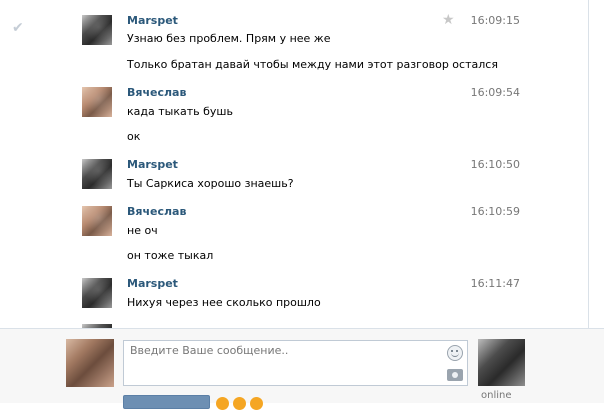  I want to click on message-text: Нихуя через нее сколько прошло, so click(224, 302).